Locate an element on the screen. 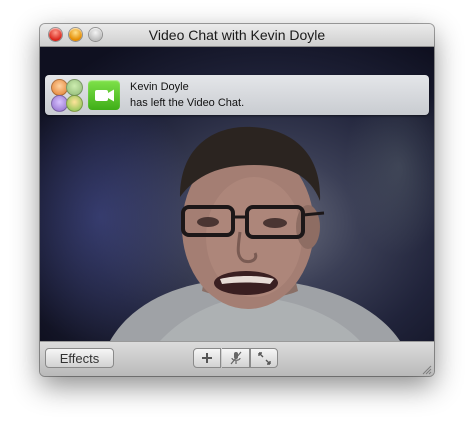 The width and height of the screenshot is (474, 432). notification-name: Kevin Doyle is located at coordinates (159, 87).